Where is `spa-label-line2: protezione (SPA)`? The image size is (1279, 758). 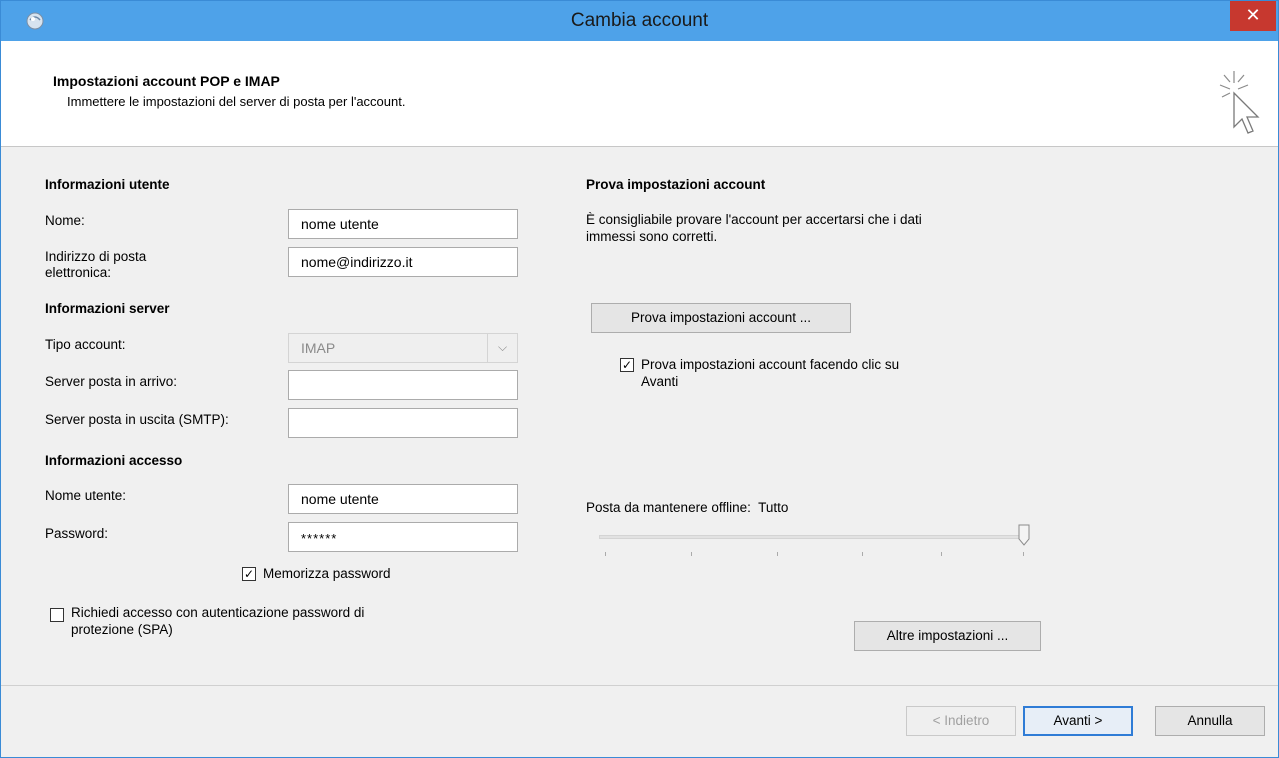
spa-label-line2: protezione (SPA) is located at coordinates (122, 629).